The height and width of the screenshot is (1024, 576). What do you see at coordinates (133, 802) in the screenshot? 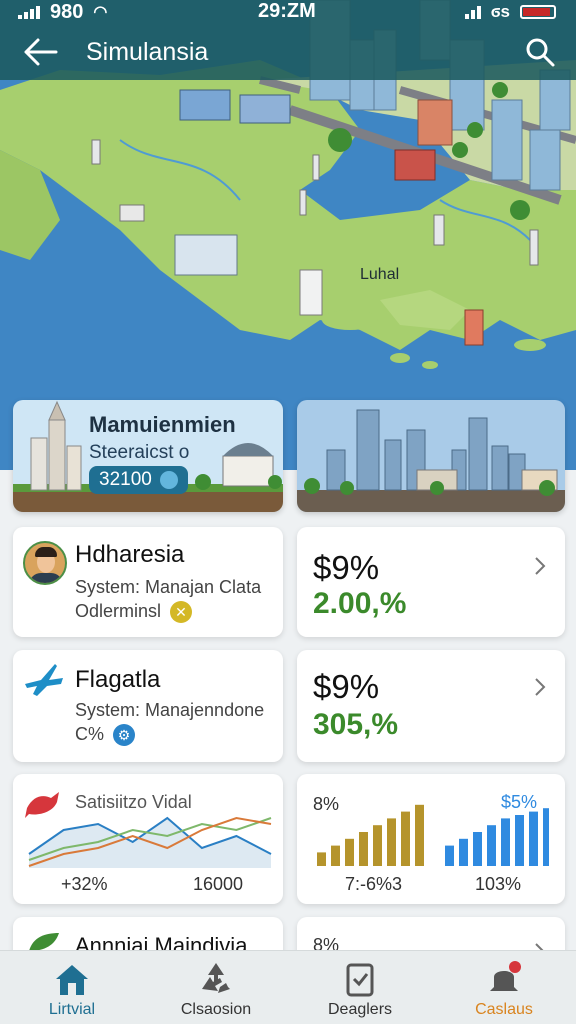
I see `chart-1-title: Satisiitzo Vidal` at bounding box center [133, 802].